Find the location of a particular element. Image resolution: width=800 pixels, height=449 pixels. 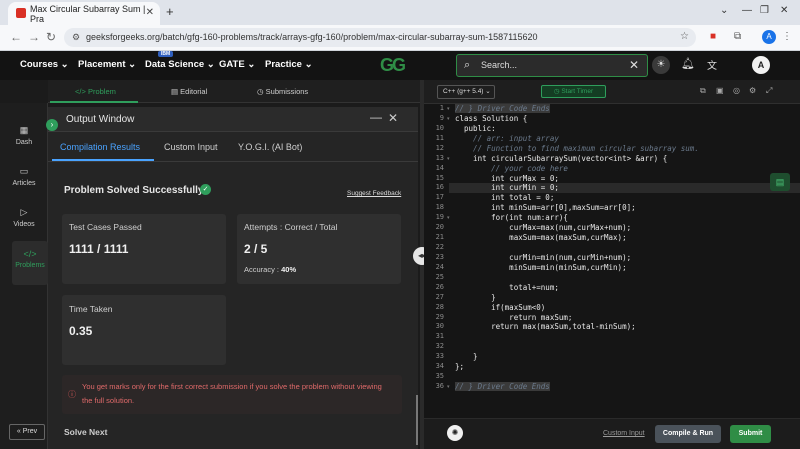

line-number: 16 is located at coordinates (439, 187).